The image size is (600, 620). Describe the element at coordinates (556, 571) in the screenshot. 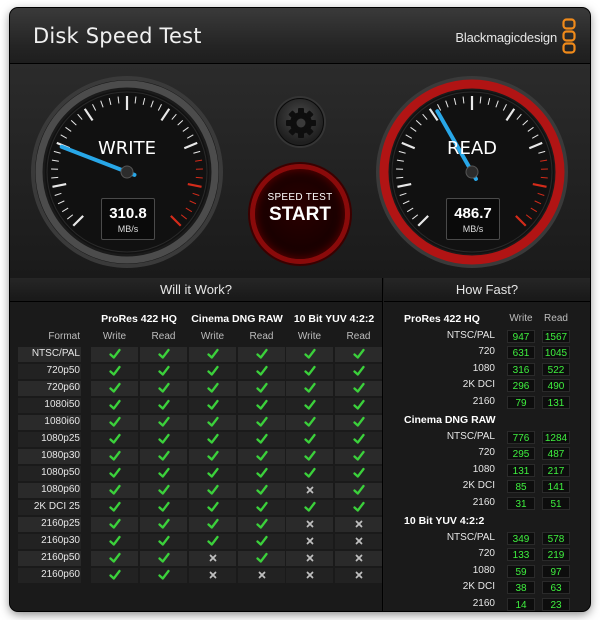

I see `read-fps-value: 97` at that location.